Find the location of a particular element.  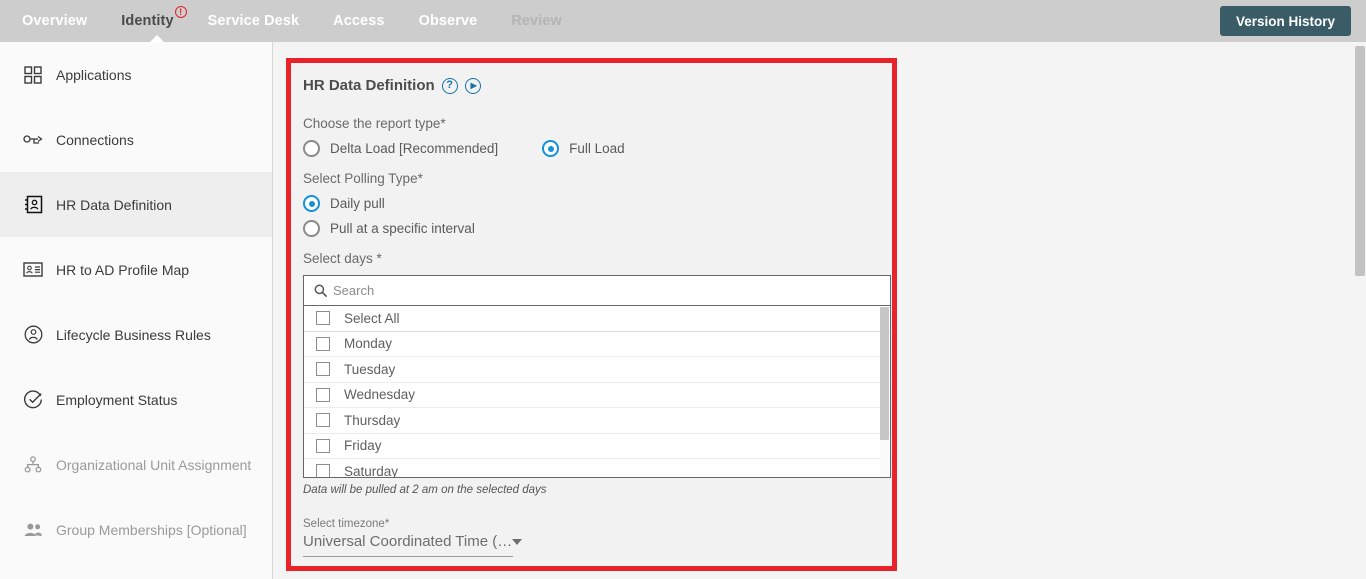

contact-book-icon is located at coordinates (33, 205).